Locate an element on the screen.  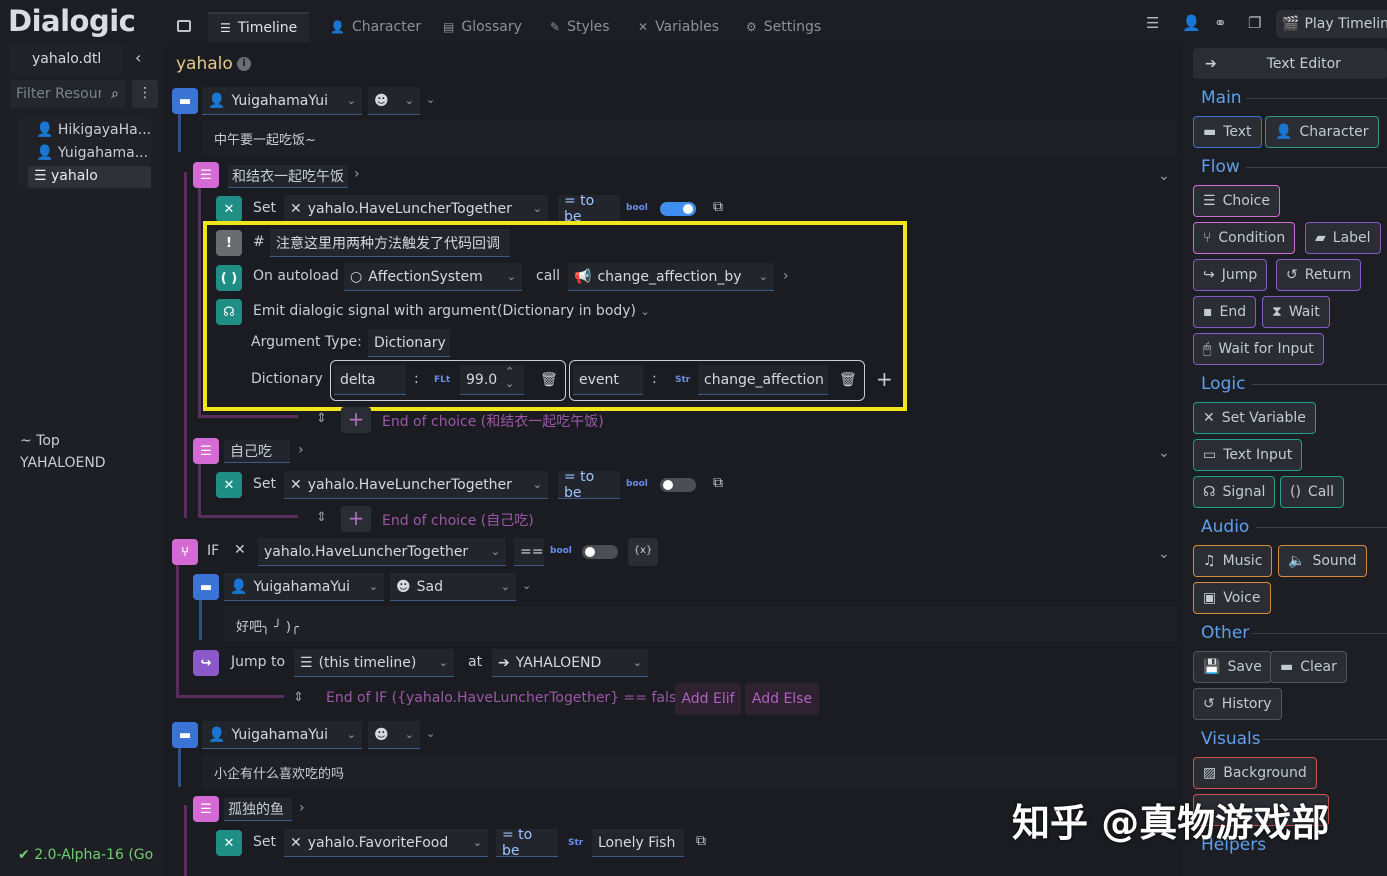
music-button: ♫ Music is located at coordinates (1233, 561).